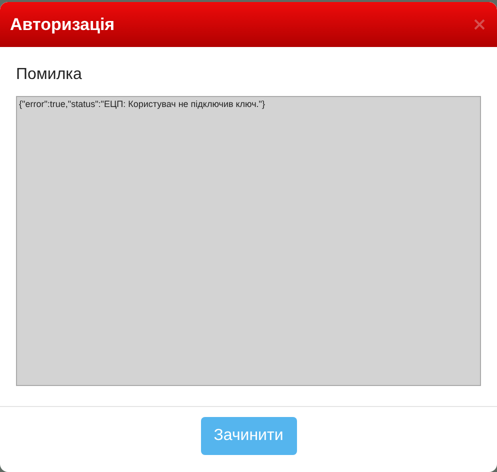  What do you see at coordinates (62, 24) in the screenshot?
I see `dialog-title: Авторизація` at bounding box center [62, 24].